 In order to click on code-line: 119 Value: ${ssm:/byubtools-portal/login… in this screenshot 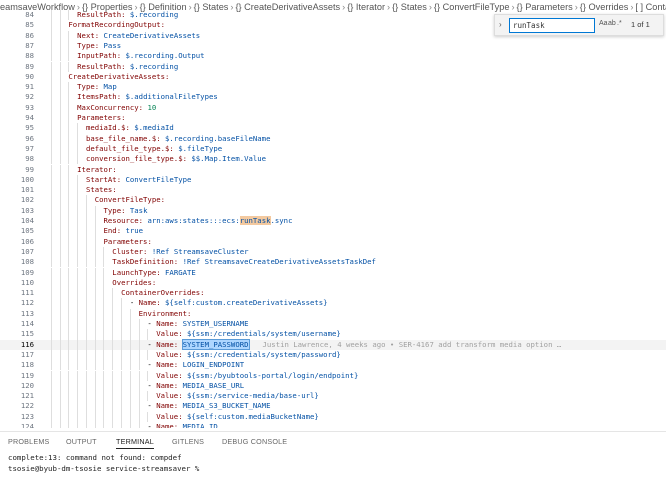, I will do `click(333, 375)`.